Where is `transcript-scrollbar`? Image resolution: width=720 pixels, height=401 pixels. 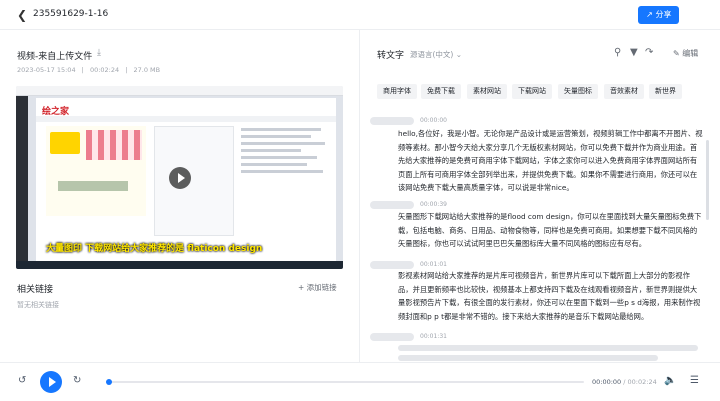
transcript-scrollbar is located at coordinates (707, 180).